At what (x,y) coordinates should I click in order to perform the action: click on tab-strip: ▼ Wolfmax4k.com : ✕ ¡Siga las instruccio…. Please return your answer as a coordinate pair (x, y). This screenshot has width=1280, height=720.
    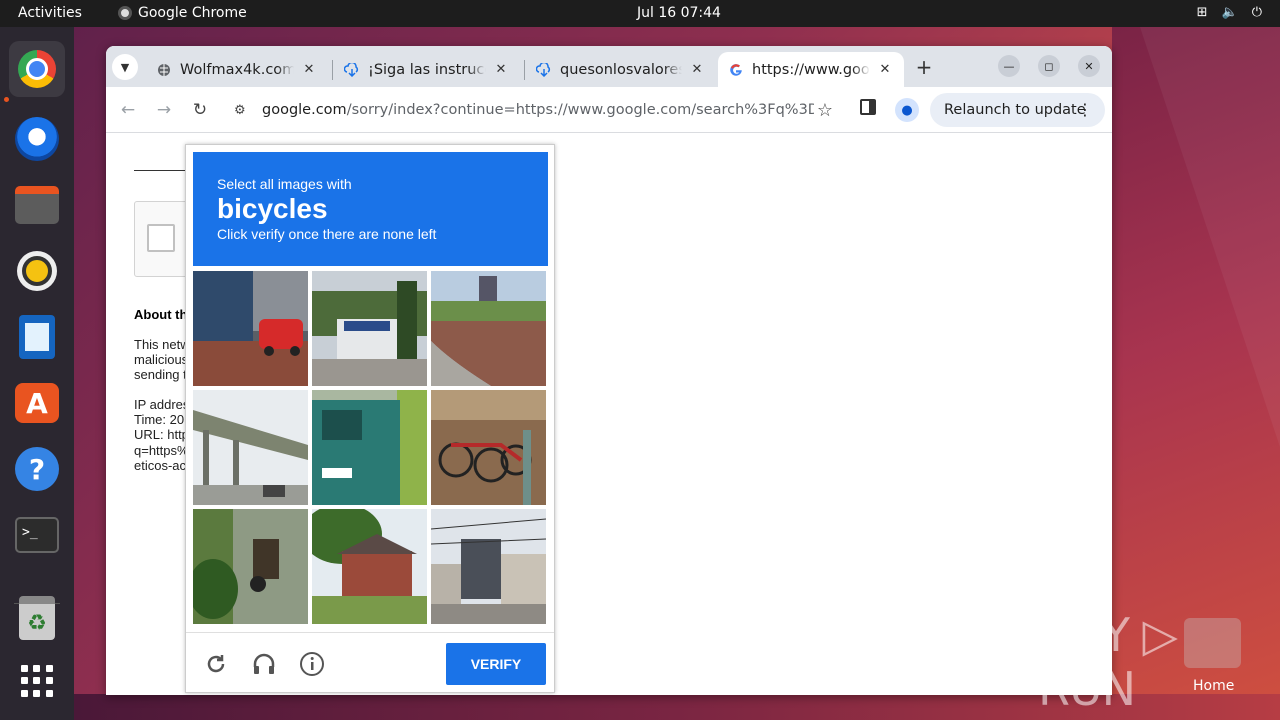
    Looking at the image, I should click on (609, 66).